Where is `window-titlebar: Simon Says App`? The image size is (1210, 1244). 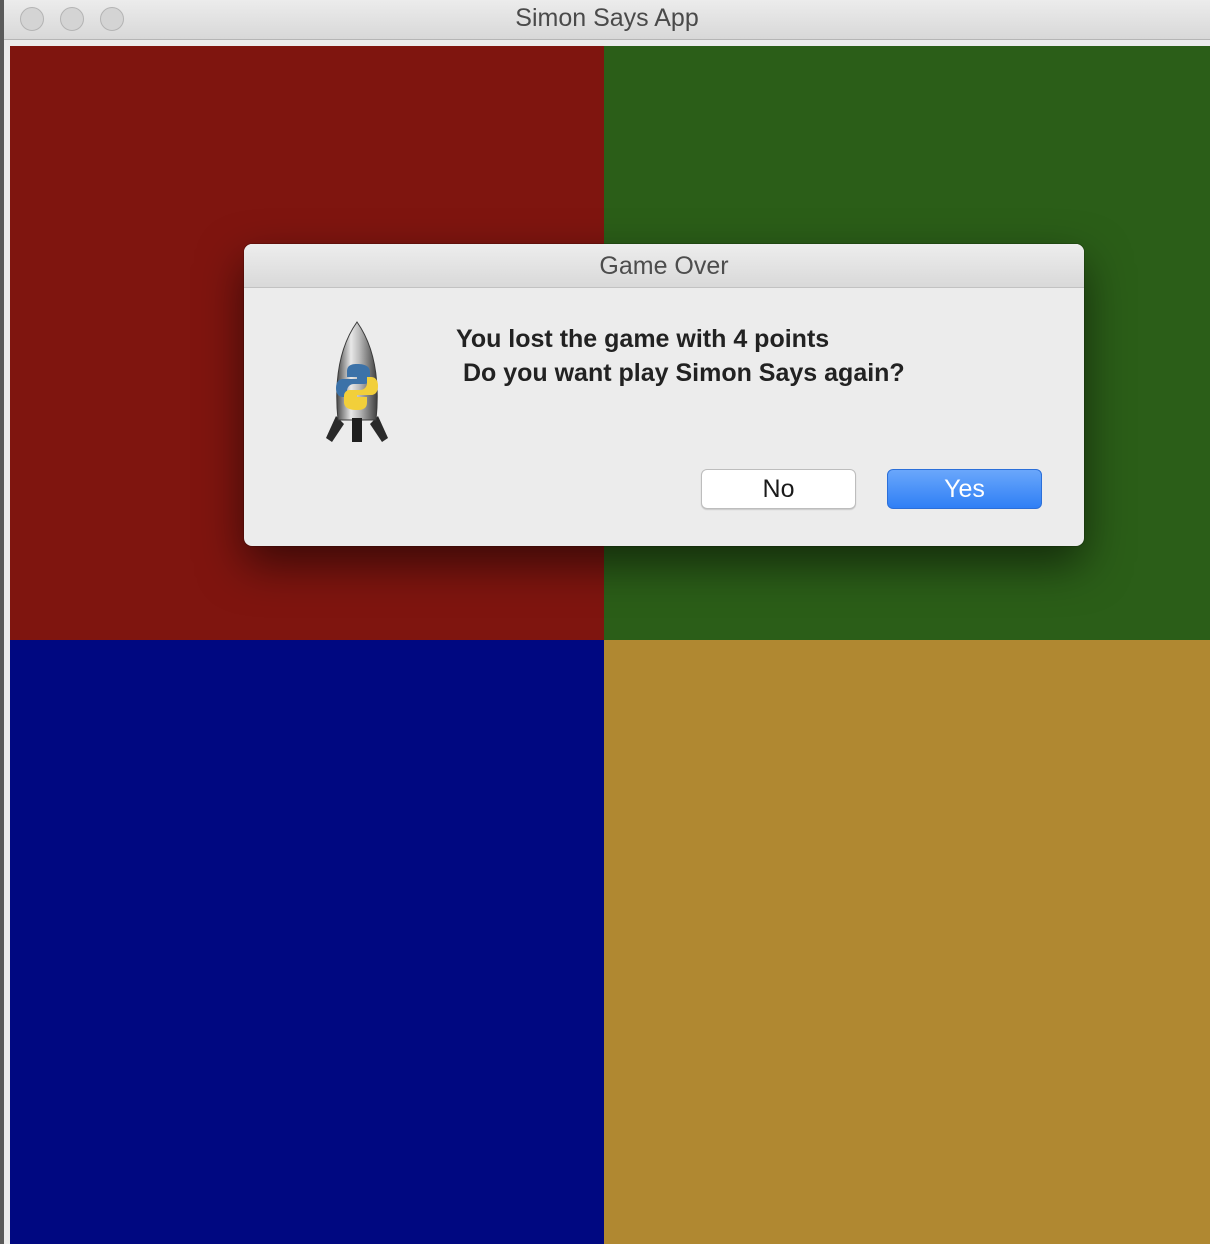
window-titlebar: Simon Says App is located at coordinates (607, 20).